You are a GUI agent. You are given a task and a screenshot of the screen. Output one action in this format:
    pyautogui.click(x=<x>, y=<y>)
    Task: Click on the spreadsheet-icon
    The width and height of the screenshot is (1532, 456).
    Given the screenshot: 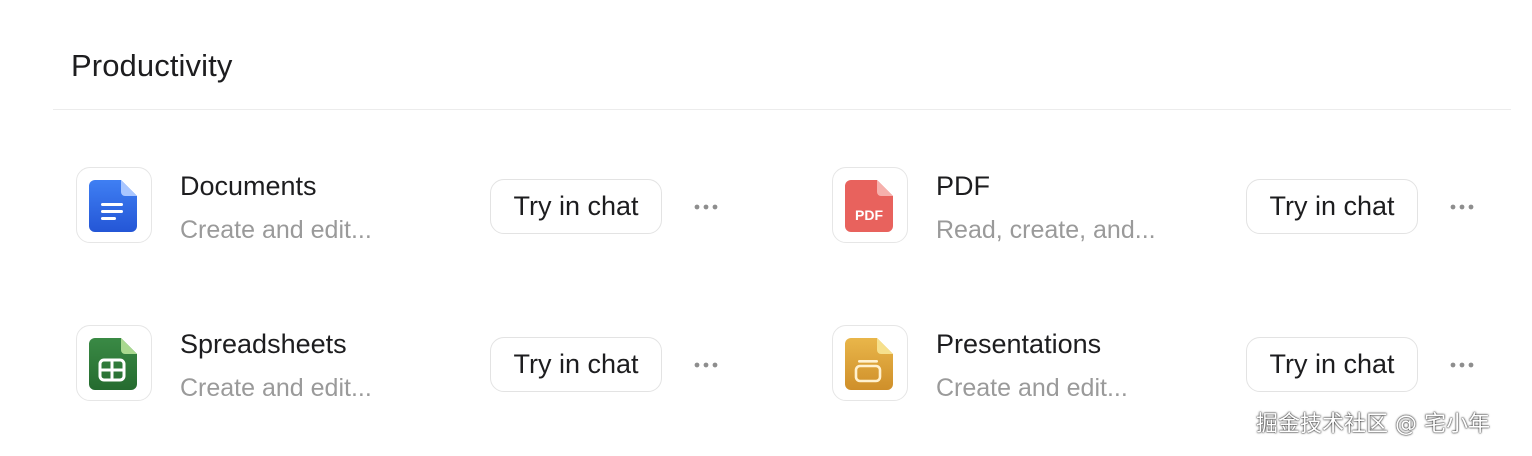 What is the action you would take?
    pyautogui.click(x=113, y=364)
    